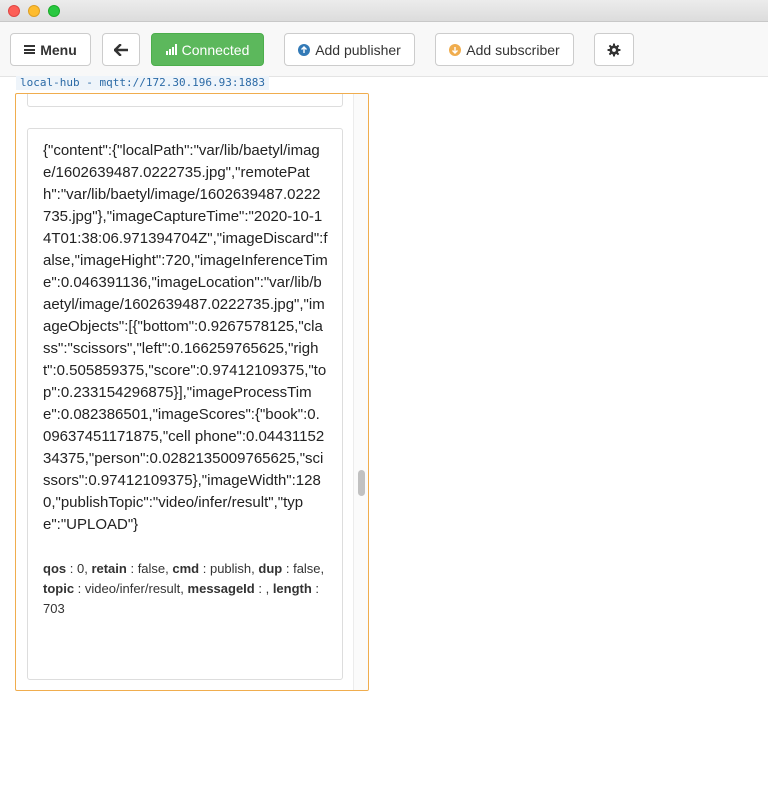  Describe the element at coordinates (358, 49) in the screenshot. I see `add-publisher-label: Add publisher` at that location.